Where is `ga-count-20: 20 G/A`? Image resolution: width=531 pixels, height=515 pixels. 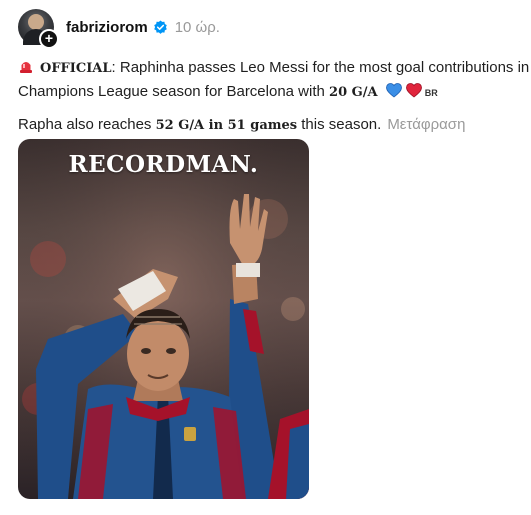 ga-count-20: 20 G/A is located at coordinates (353, 92).